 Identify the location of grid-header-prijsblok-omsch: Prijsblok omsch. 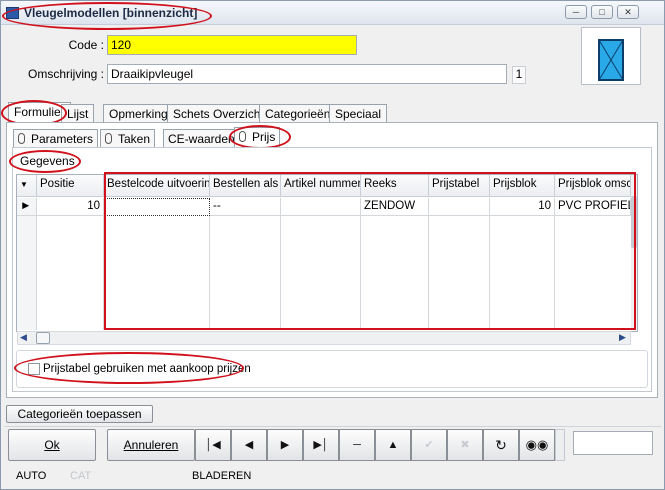
(593, 186).